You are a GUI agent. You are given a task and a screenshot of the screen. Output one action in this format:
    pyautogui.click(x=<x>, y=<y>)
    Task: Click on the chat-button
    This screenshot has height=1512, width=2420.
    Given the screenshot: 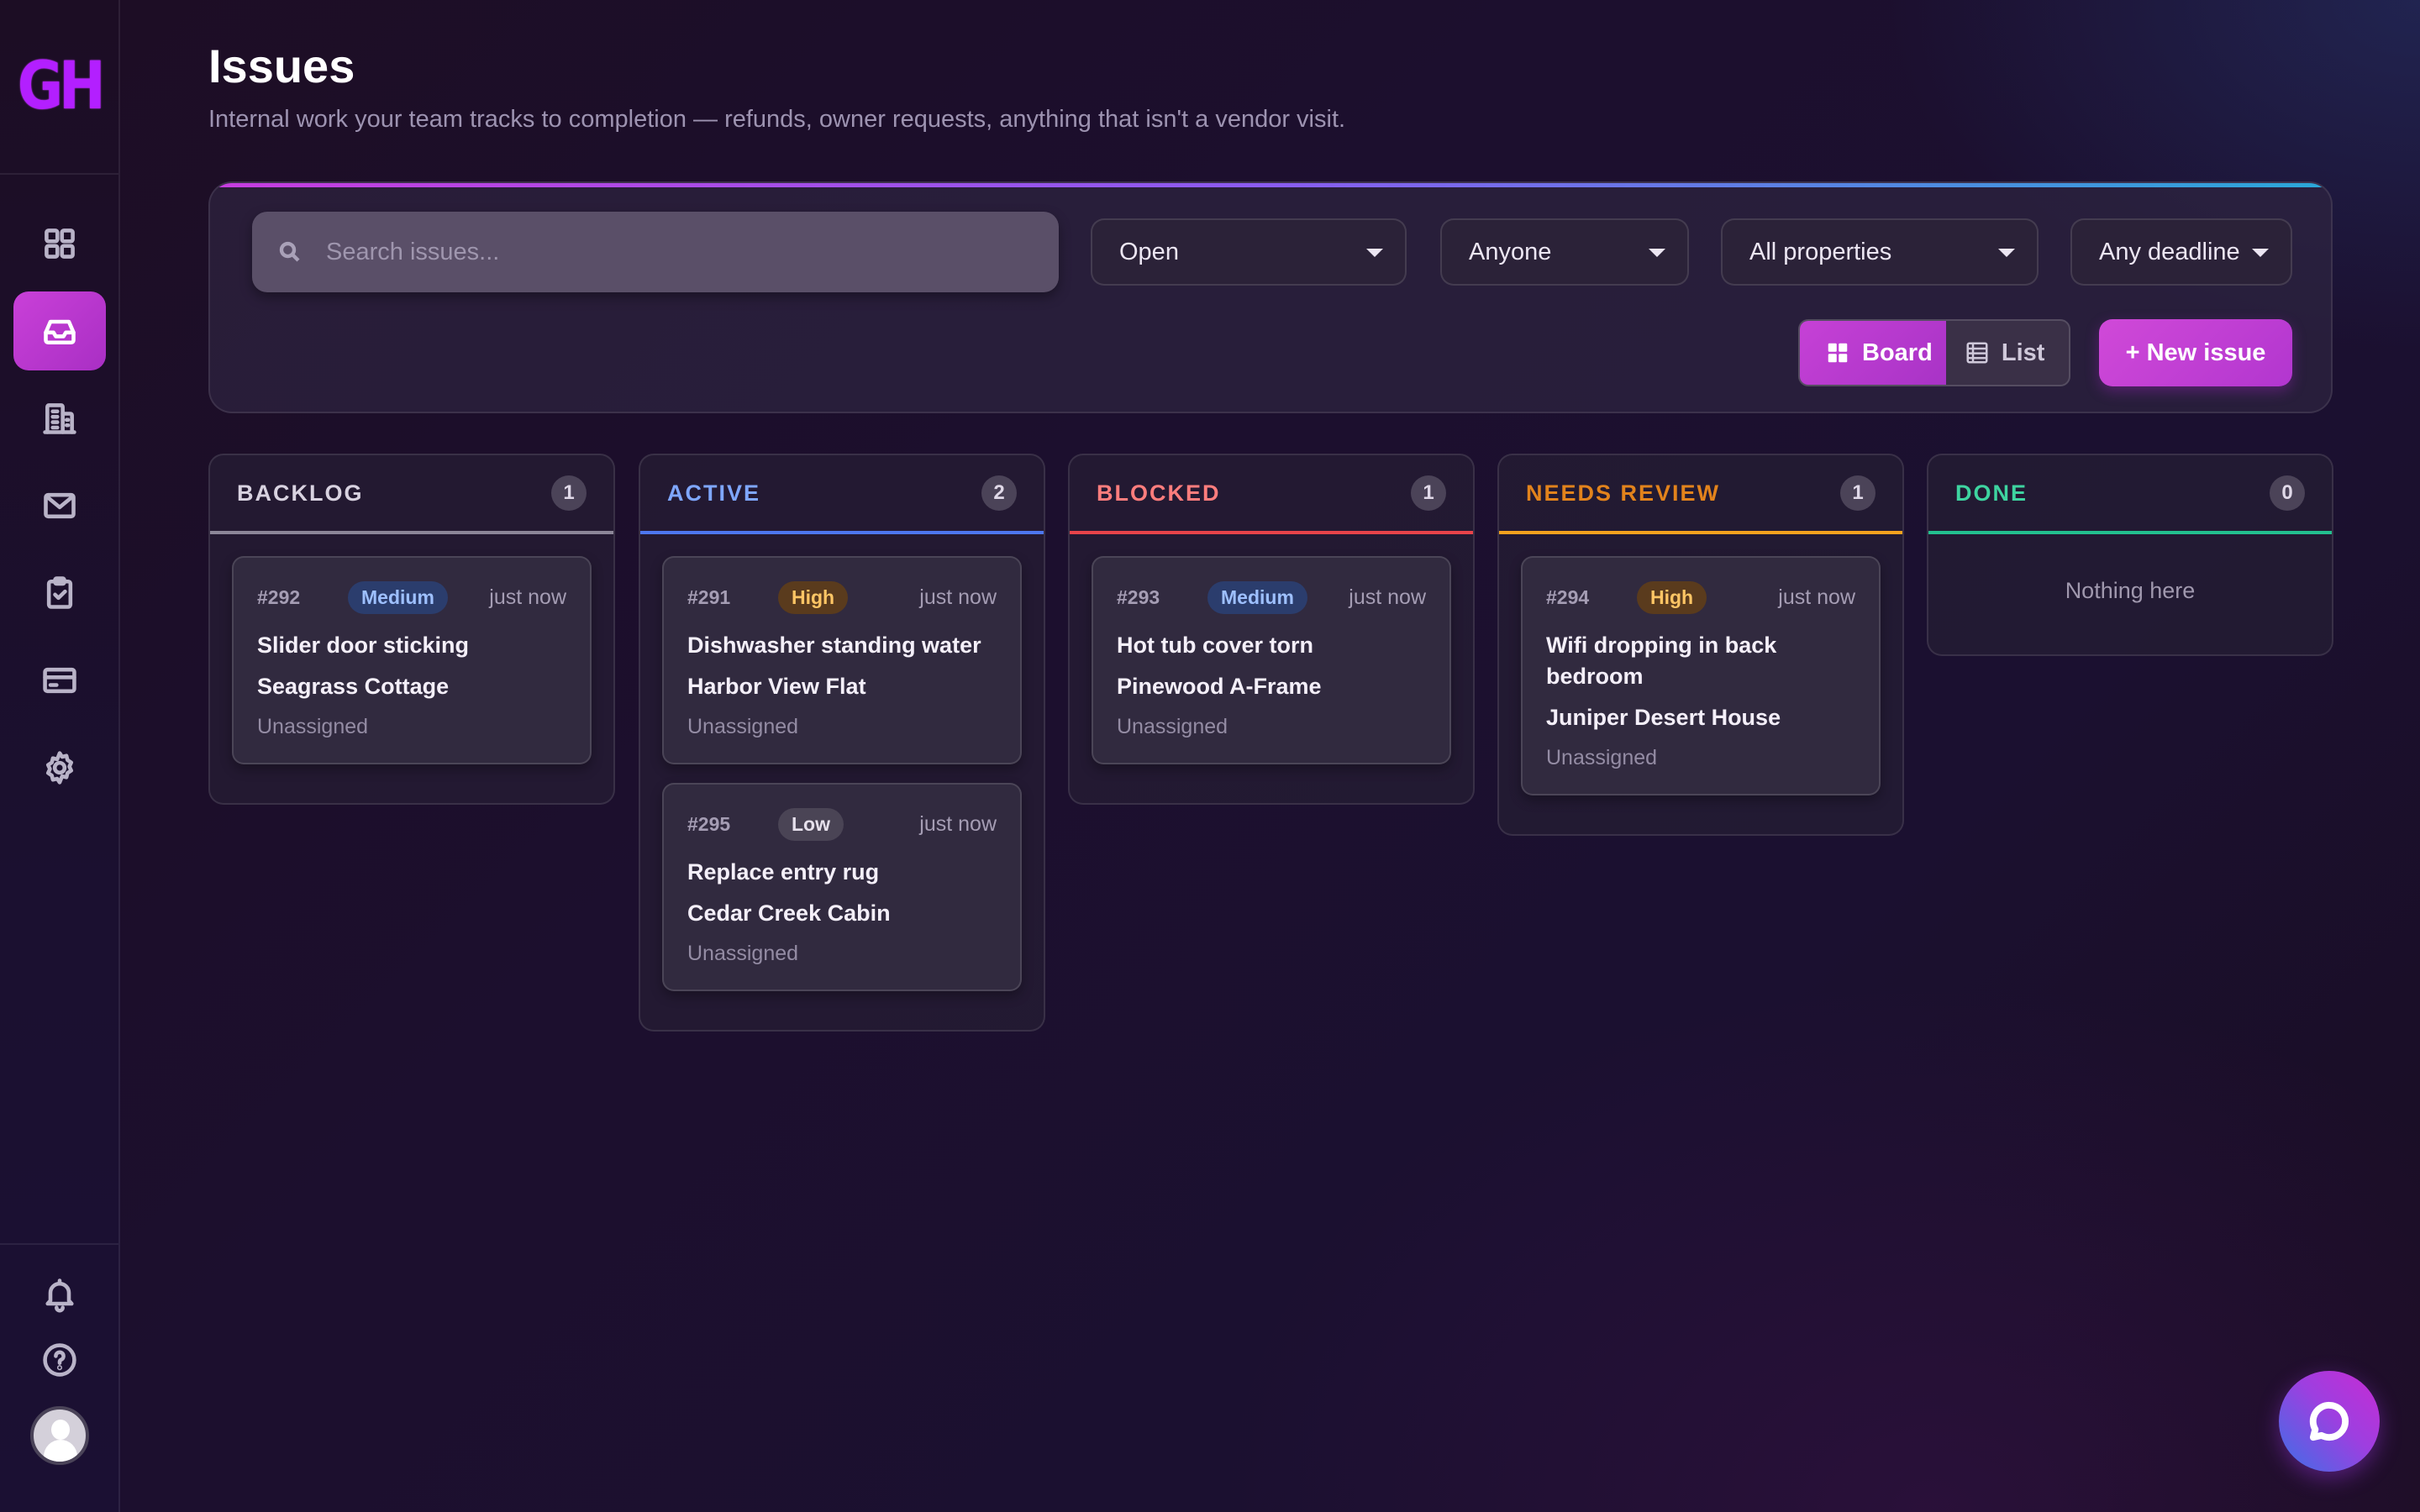 What is the action you would take?
    pyautogui.click(x=2329, y=1421)
    